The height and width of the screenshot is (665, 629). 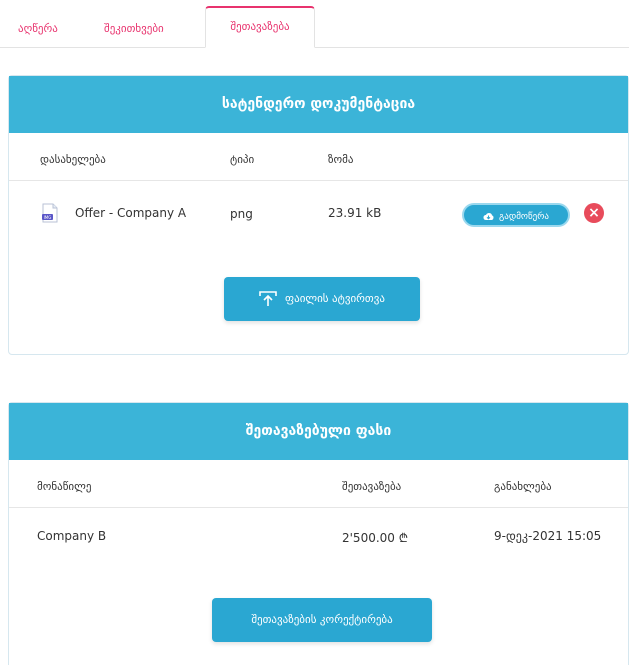 I want to click on column-updated: განახლება, so click(x=523, y=486).